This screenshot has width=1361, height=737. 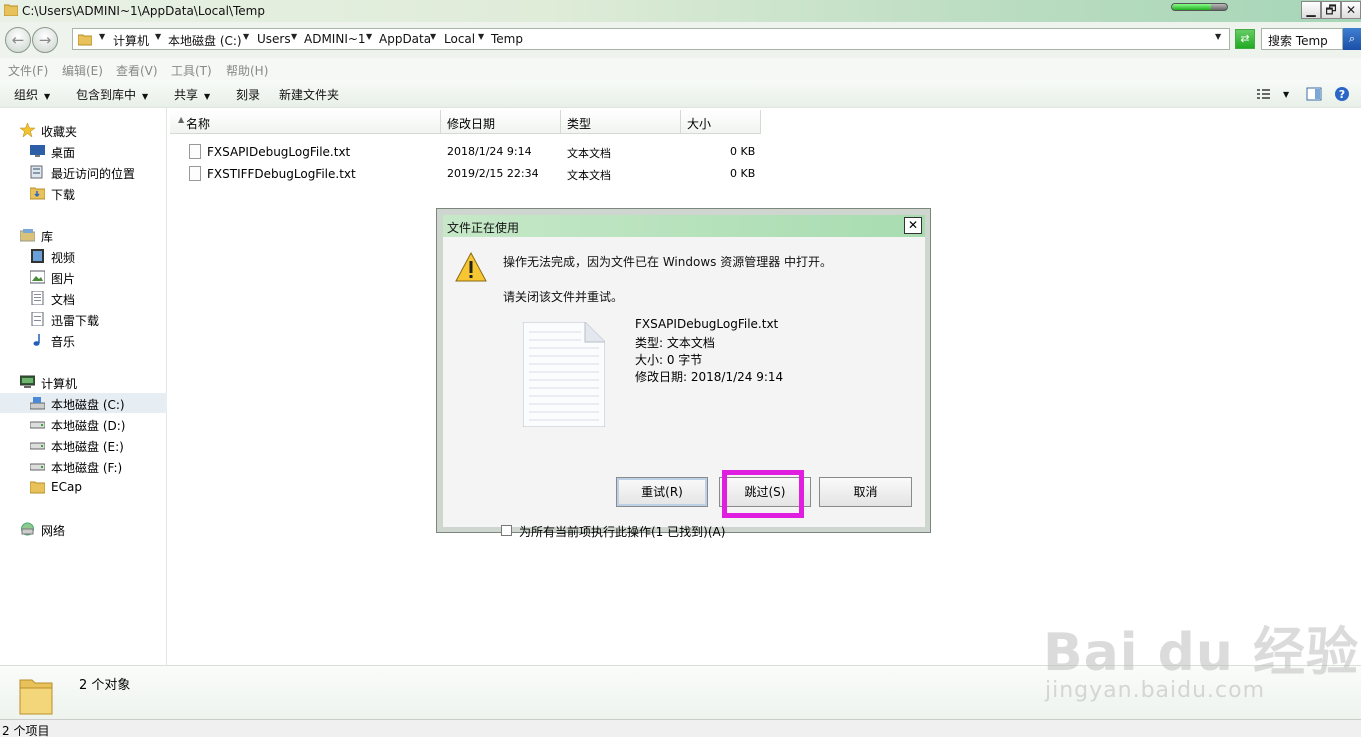 What do you see at coordinates (721, 122) in the screenshot?
I see `column-header-size: 大小` at bounding box center [721, 122].